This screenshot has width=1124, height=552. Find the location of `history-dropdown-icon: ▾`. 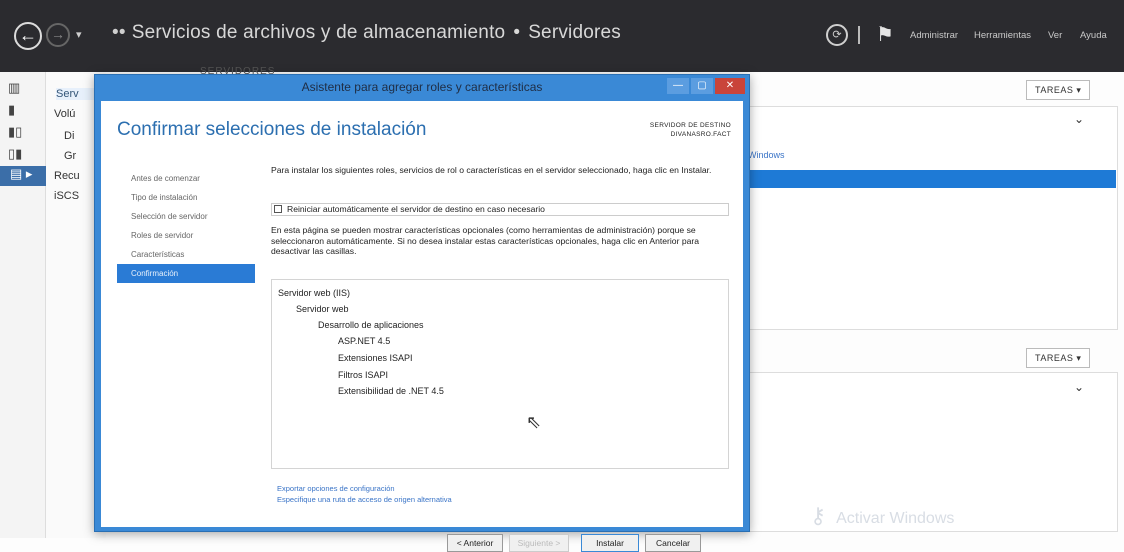

history-dropdown-icon: ▾ is located at coordinates (79, 34).